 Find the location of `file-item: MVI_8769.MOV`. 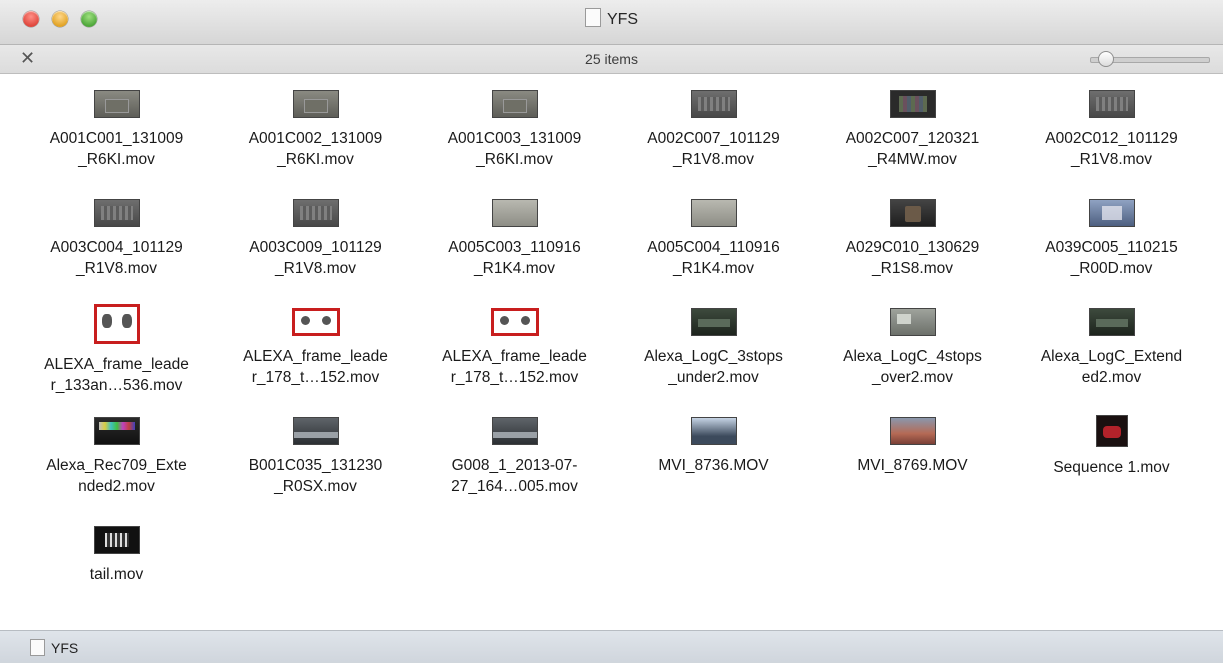

file-item: MVI_8769.MOV is located at coordinates (912, 469).